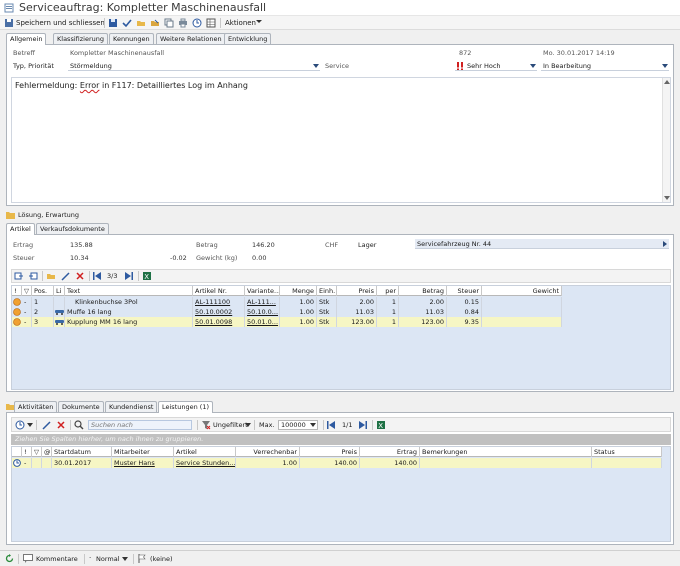  I want to click on max-select: 100000, so click(298, 425).